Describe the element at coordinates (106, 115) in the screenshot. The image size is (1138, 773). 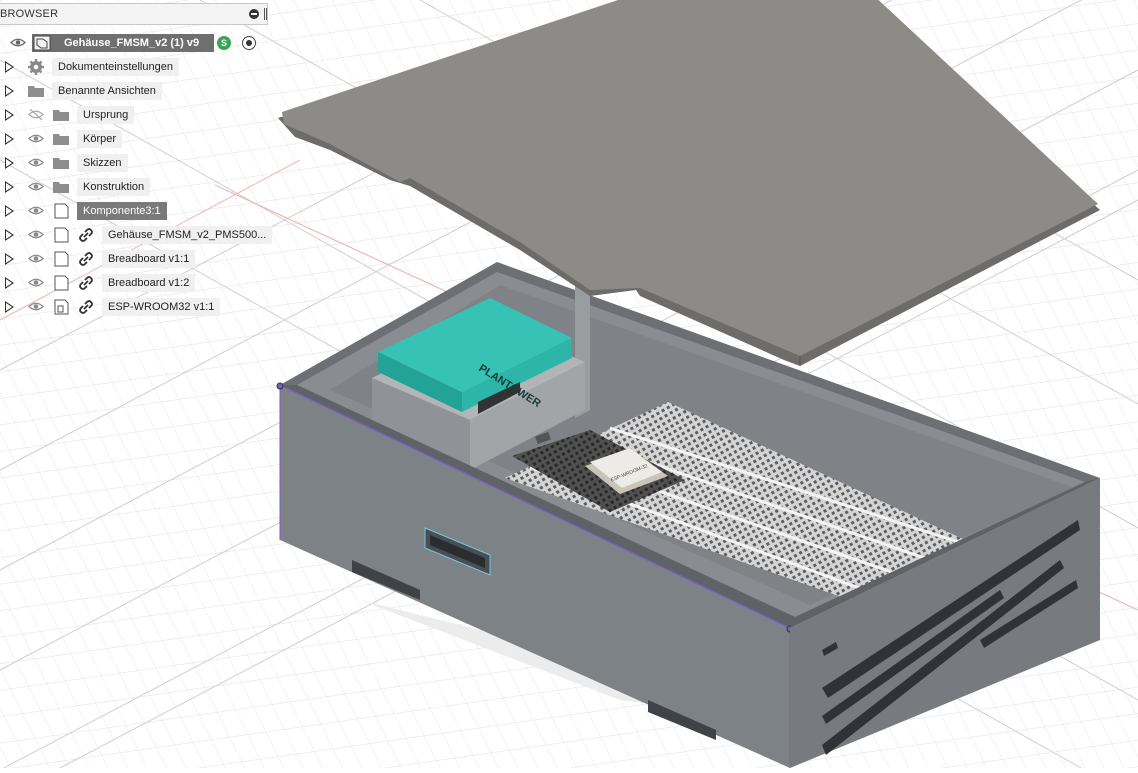
I see `browser-item-label: Ursprung` at that location.